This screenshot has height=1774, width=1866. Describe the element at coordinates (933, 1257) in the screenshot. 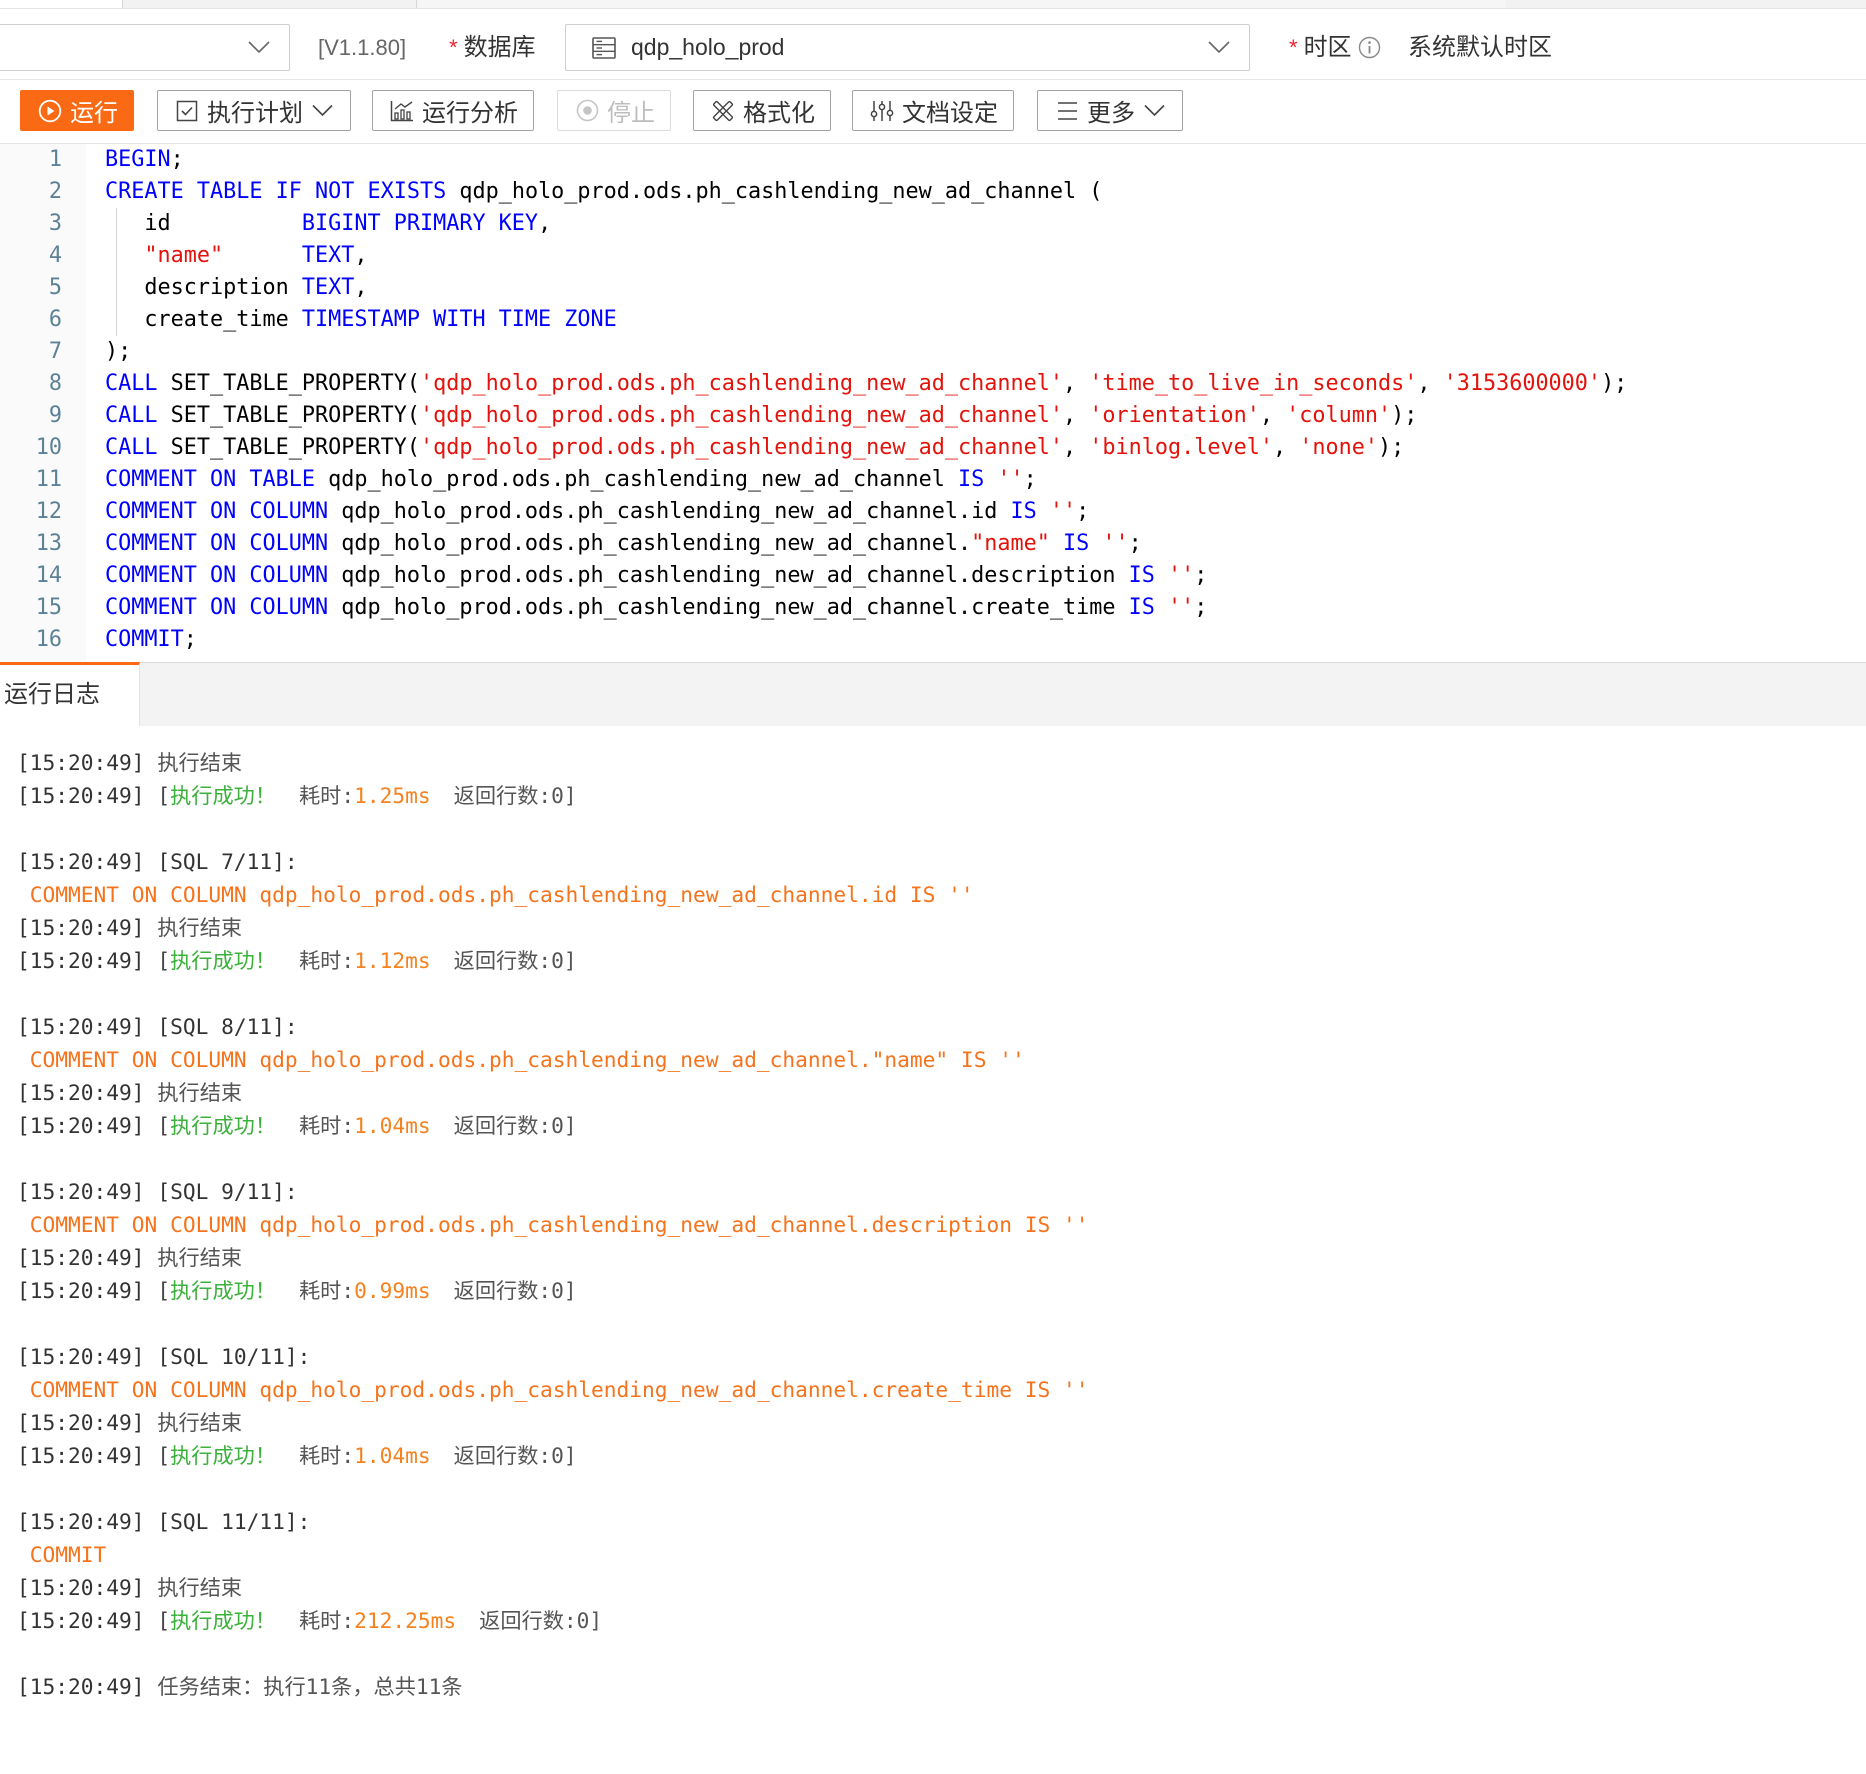

I see `log-line: [15:20:49] 执行结束` at that location.